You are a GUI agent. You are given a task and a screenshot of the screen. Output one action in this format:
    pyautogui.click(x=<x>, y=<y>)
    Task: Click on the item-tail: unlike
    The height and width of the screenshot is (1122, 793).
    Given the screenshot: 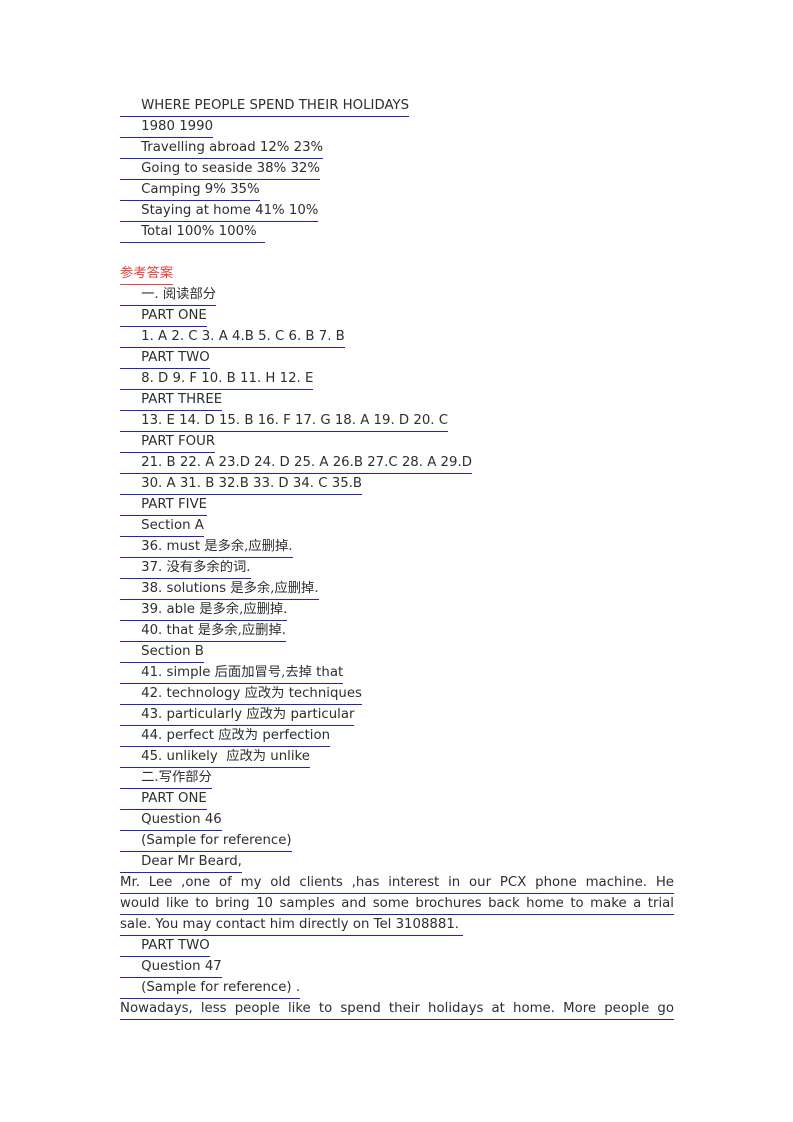 What is the action you would take?
    pyautogui.click(x=288, y=756)
    